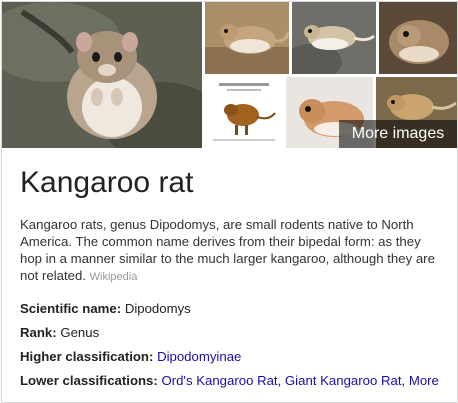 The width and height of the screenshot is (458, 403). What do you see at coordinates (38, 332) in the screenshot?
I see `fact-label: Rank:` at bounding box center [38, 332].